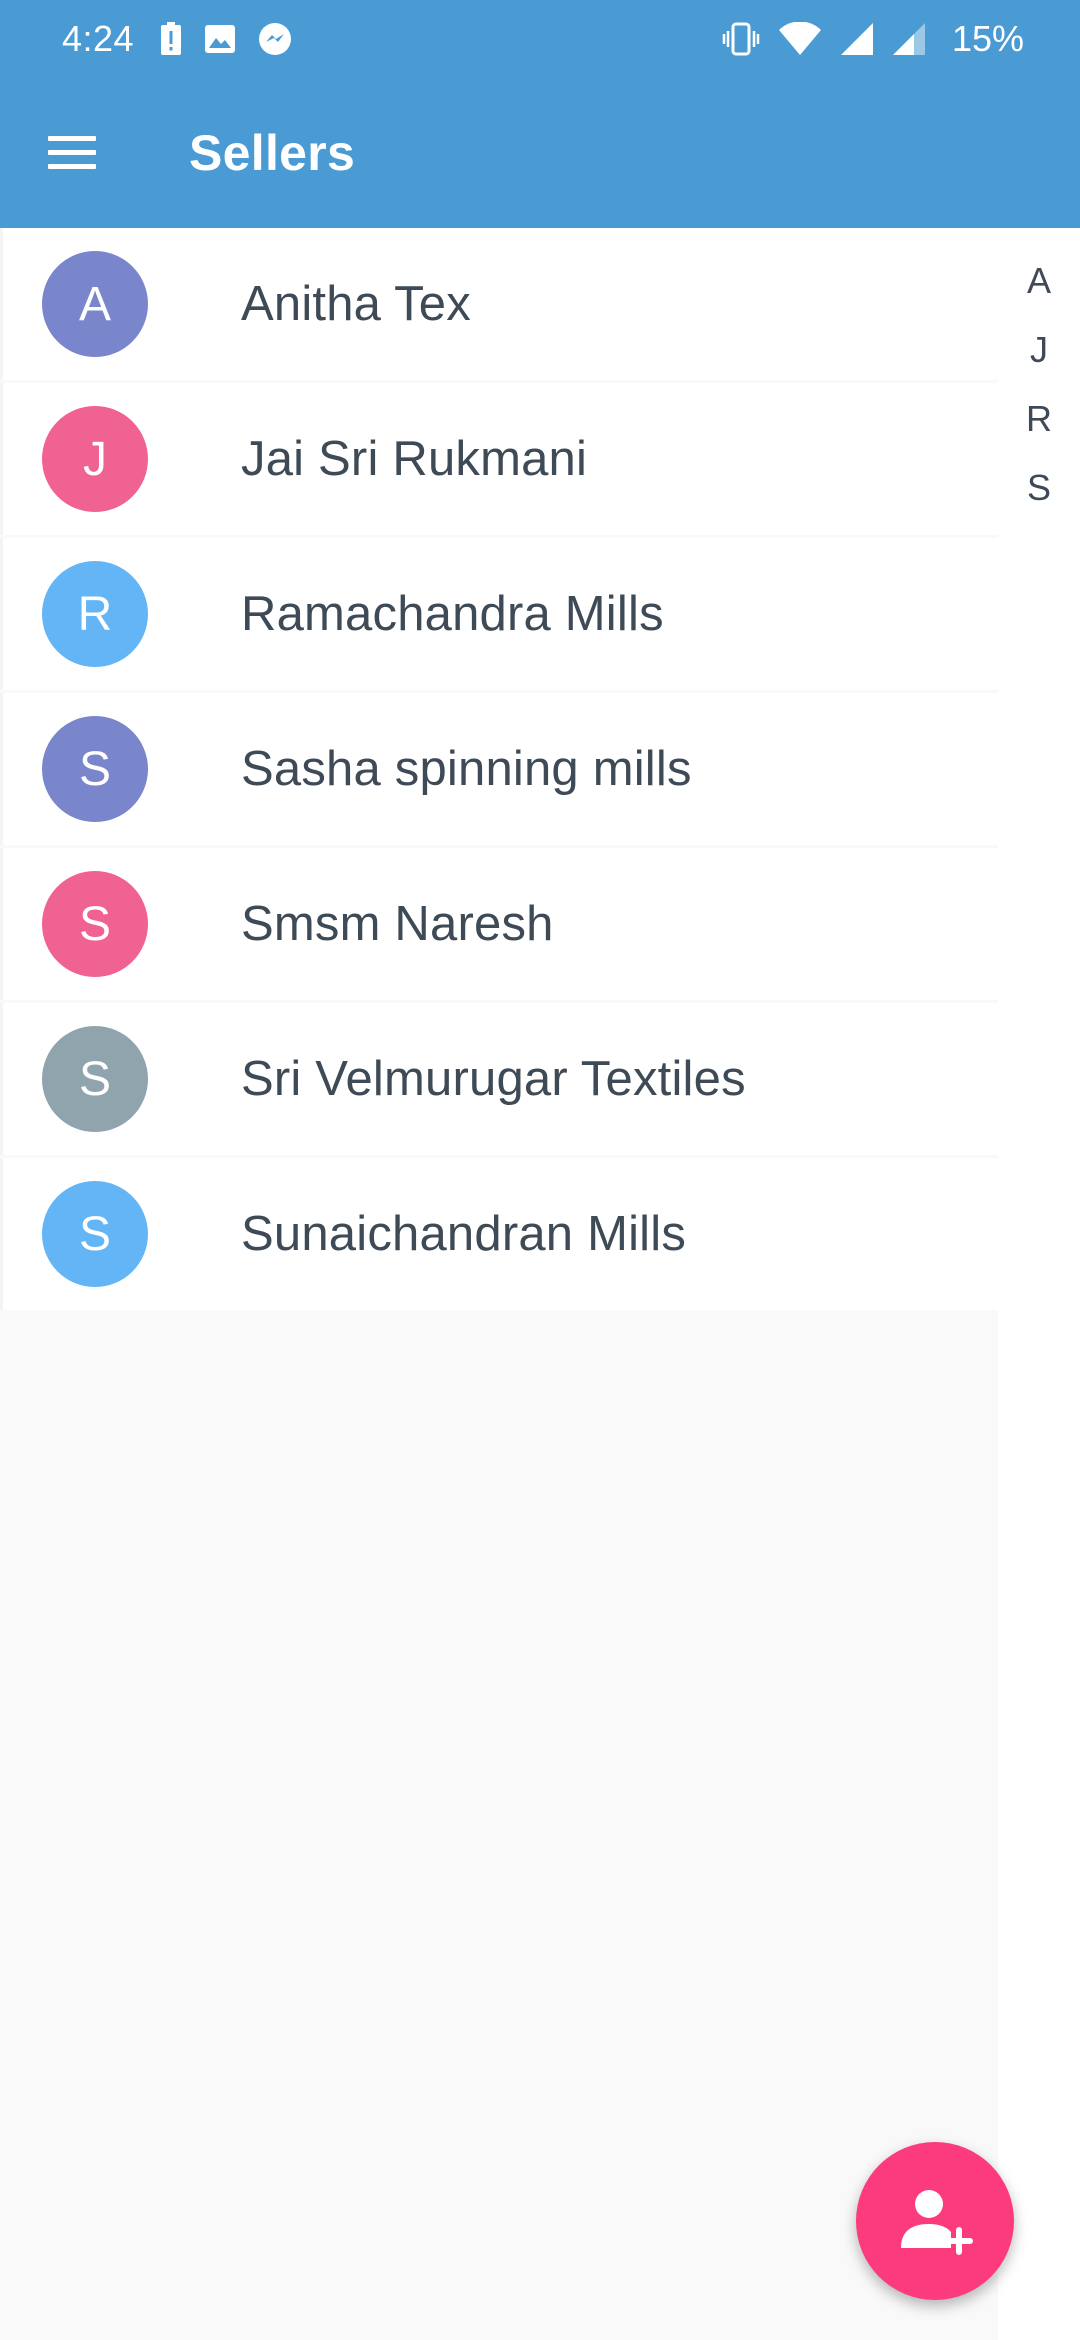  What do you see at coordinates (464, 1234) in the screenshot?
I see `seller-name: Sunaichandran Mills` at bounding box center [464, 1234].